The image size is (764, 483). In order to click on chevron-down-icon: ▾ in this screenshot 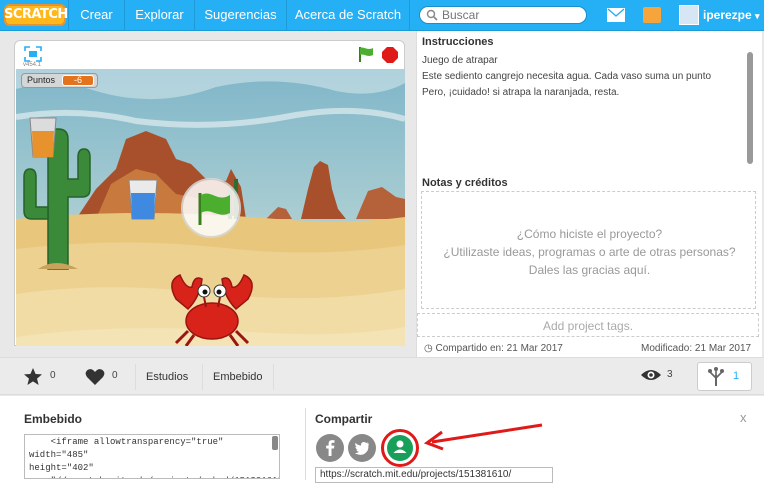, I will do `click(757, 16)`.